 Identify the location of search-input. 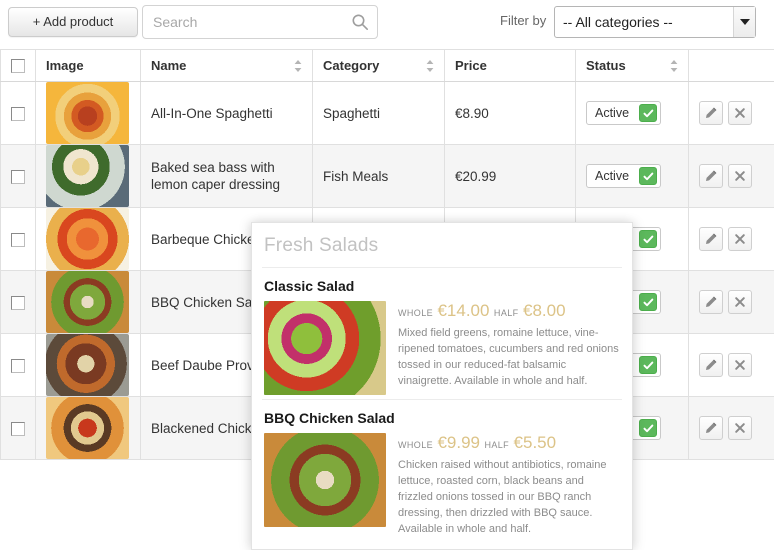
(260, 22).